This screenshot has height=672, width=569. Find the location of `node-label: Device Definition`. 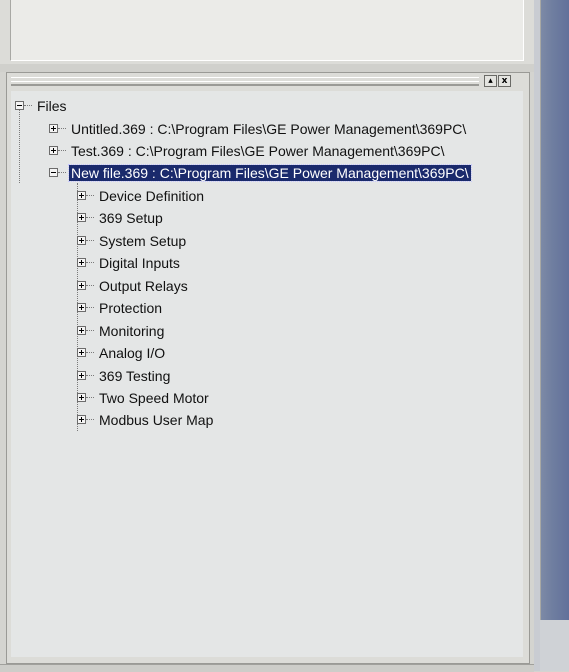

node-label: Device Definition is located at coordinates (152, 195).